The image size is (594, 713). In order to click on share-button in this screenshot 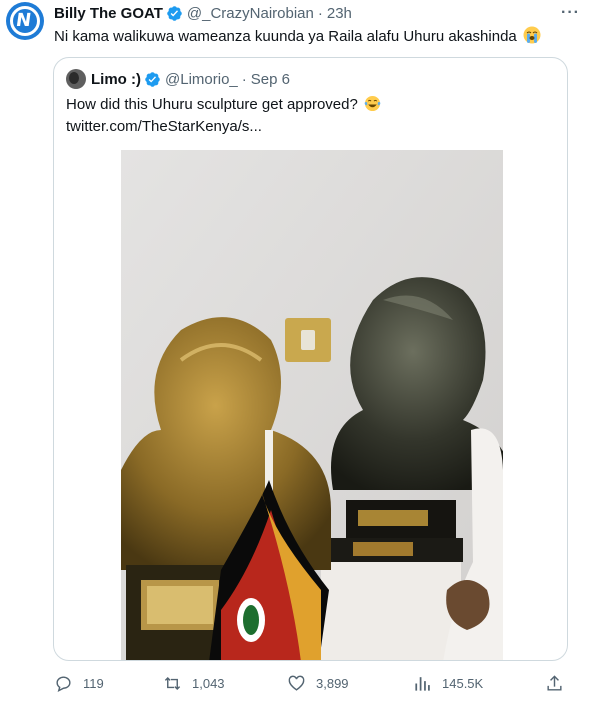, I will do `click(559, 683)`.